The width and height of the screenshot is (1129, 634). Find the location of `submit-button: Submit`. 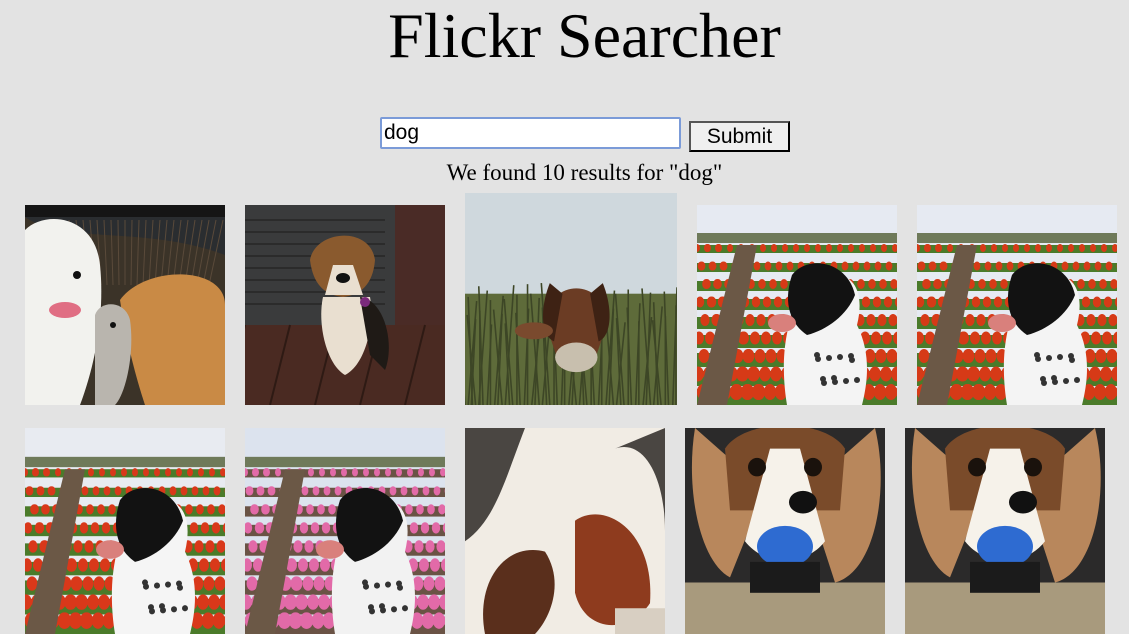

submit-button: Submit is located at coordinates (739, 136).